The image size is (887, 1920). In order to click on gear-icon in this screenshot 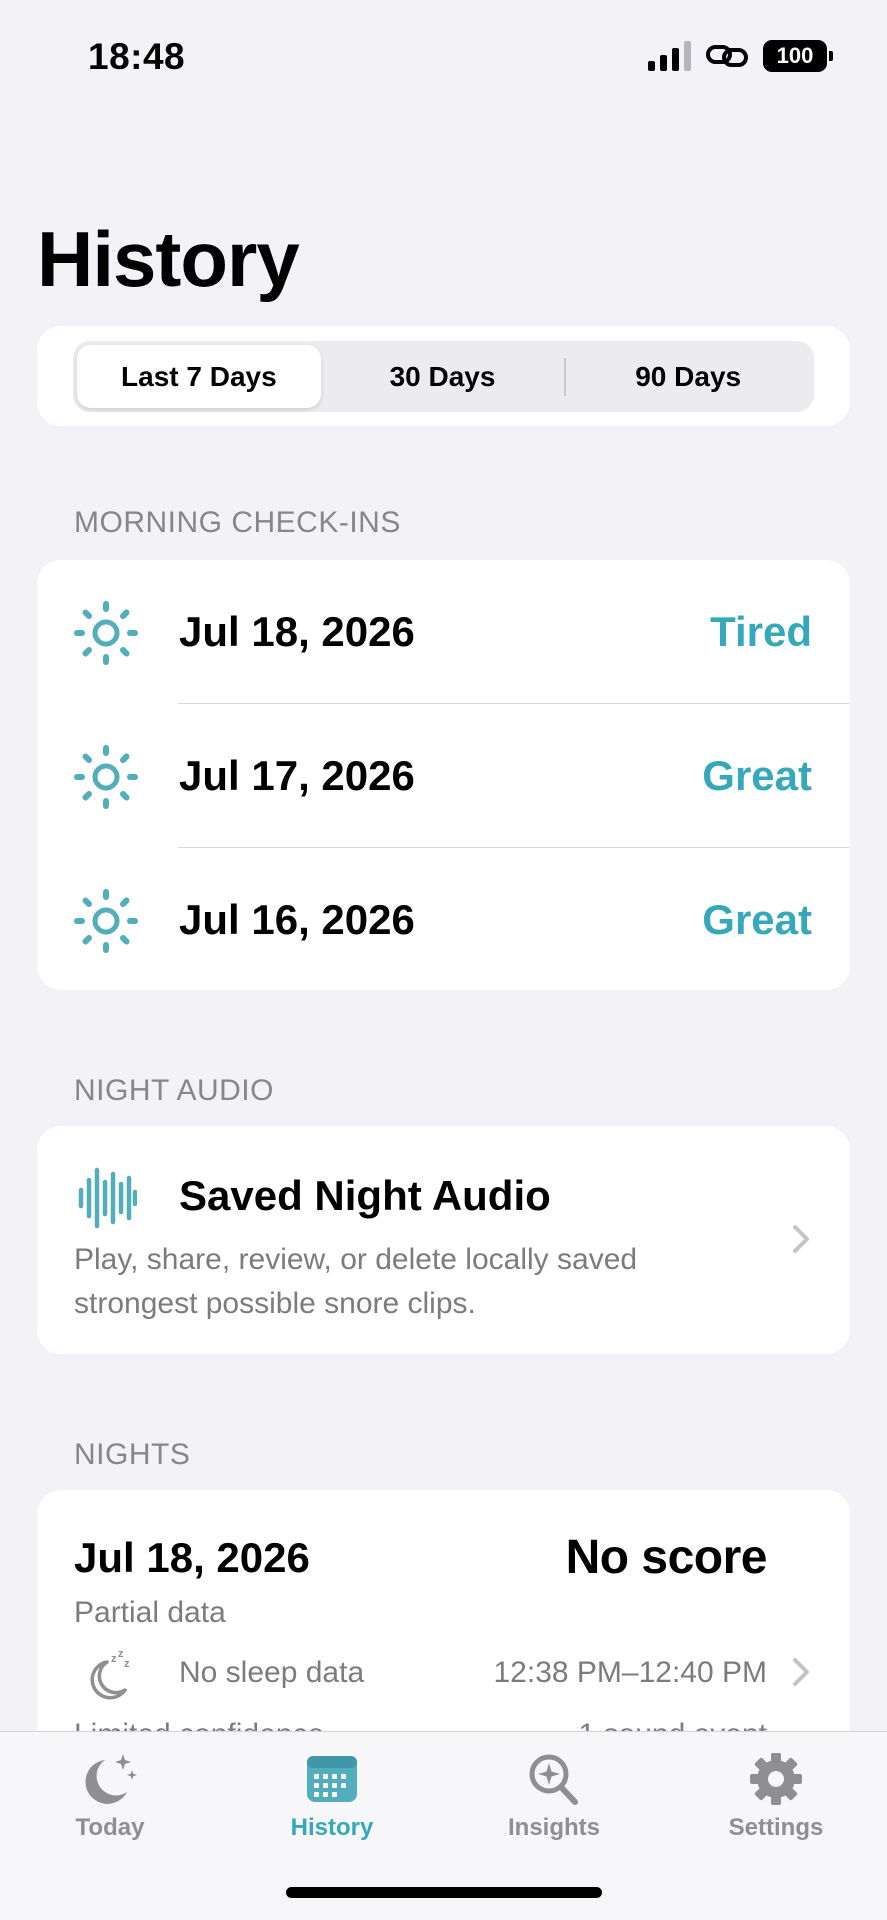, I will do `click(776, 1779)`.